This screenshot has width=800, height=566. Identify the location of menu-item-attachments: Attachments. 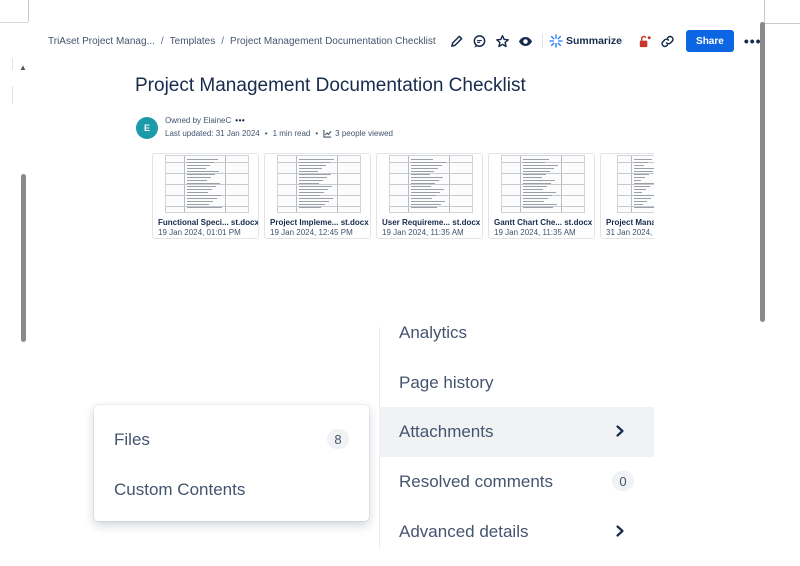
(516, 432).